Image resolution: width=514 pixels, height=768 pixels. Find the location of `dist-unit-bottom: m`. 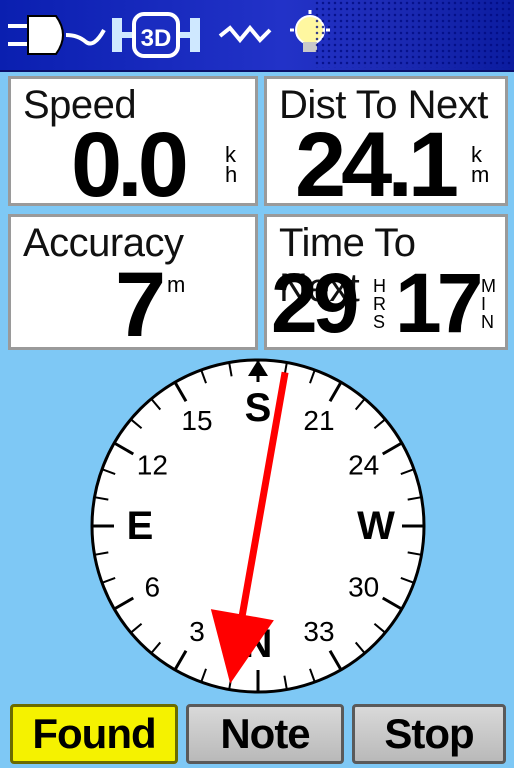

dist-unit-bottom: m is located at coordinates (480, 174).